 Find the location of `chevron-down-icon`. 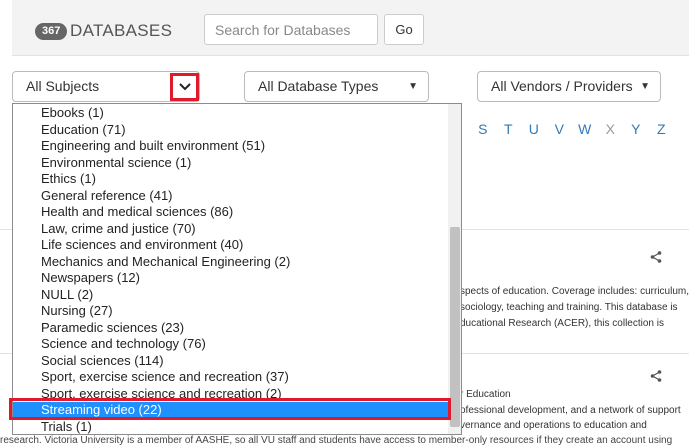

chevron-down-icon is located at coordinates (184, 87).